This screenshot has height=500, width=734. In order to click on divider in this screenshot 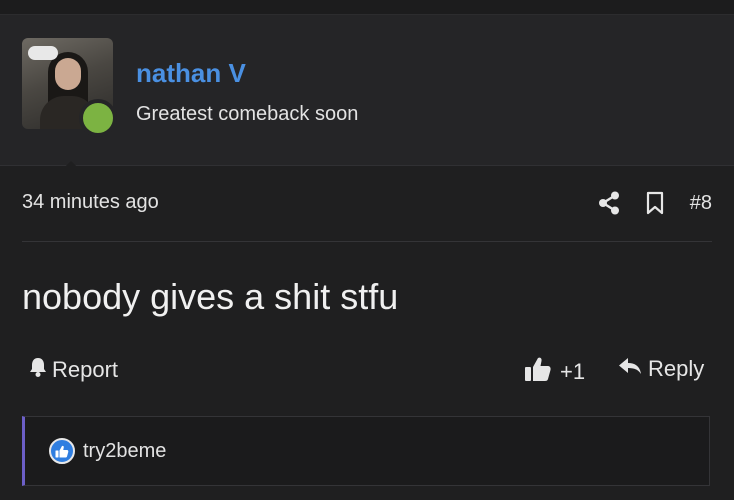, I will do `click(367, 241)`.